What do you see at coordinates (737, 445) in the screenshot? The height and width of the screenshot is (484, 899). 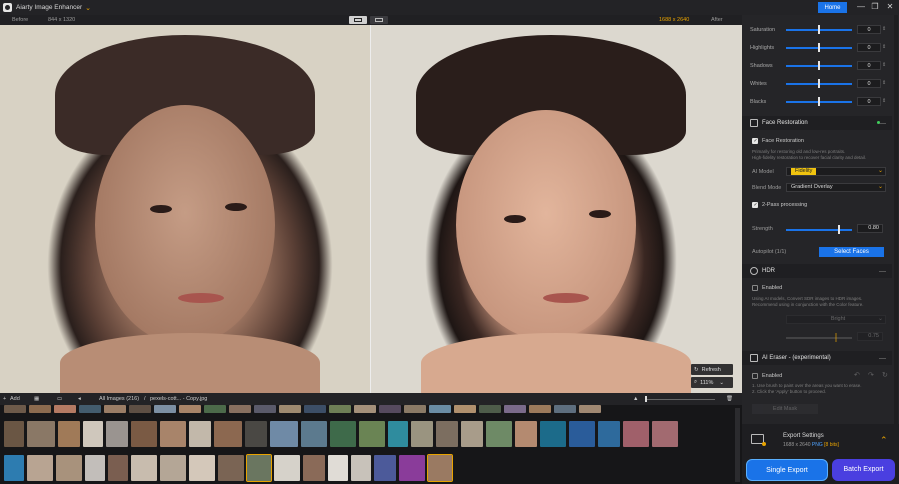 I see `filmstrip-scrollbar` at bounding box center [737, 445].